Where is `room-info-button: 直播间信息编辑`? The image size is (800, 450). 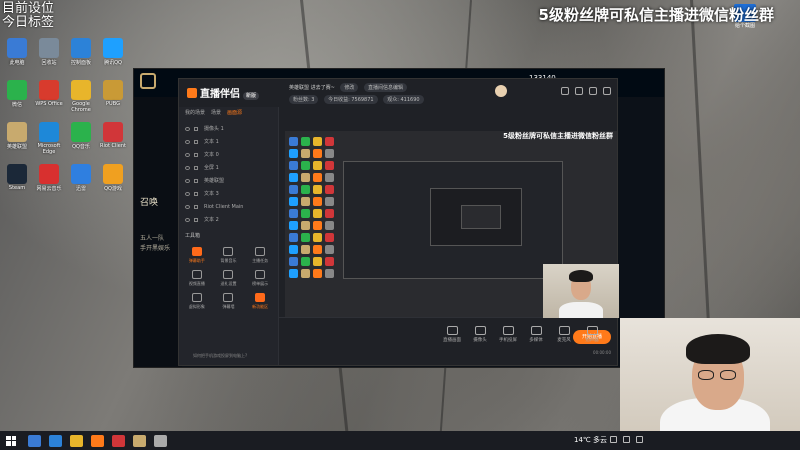 room-info-button: 直播间信息编辑 is located at coordinates (385, 87).